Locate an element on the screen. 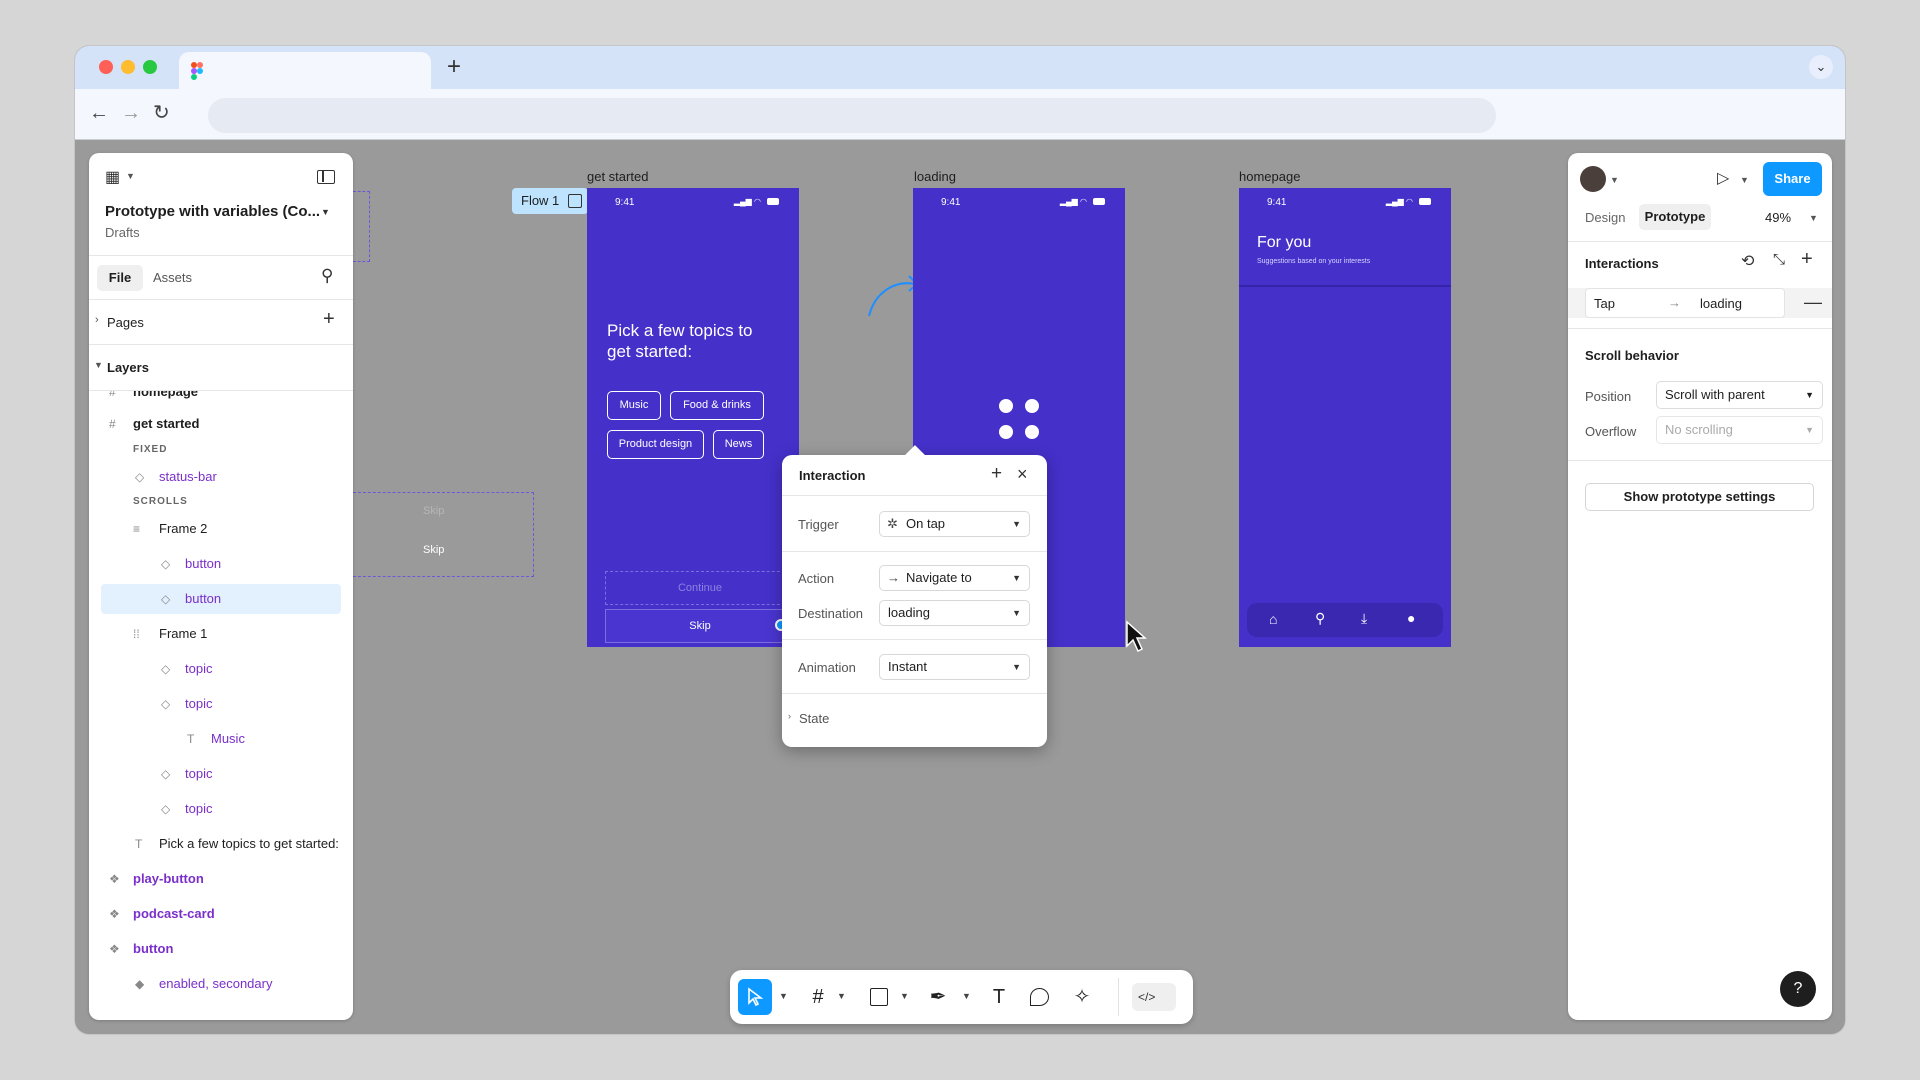 The image size is (1920, 1080). frame-tool-icon: # is located at coordinates (818, 997).